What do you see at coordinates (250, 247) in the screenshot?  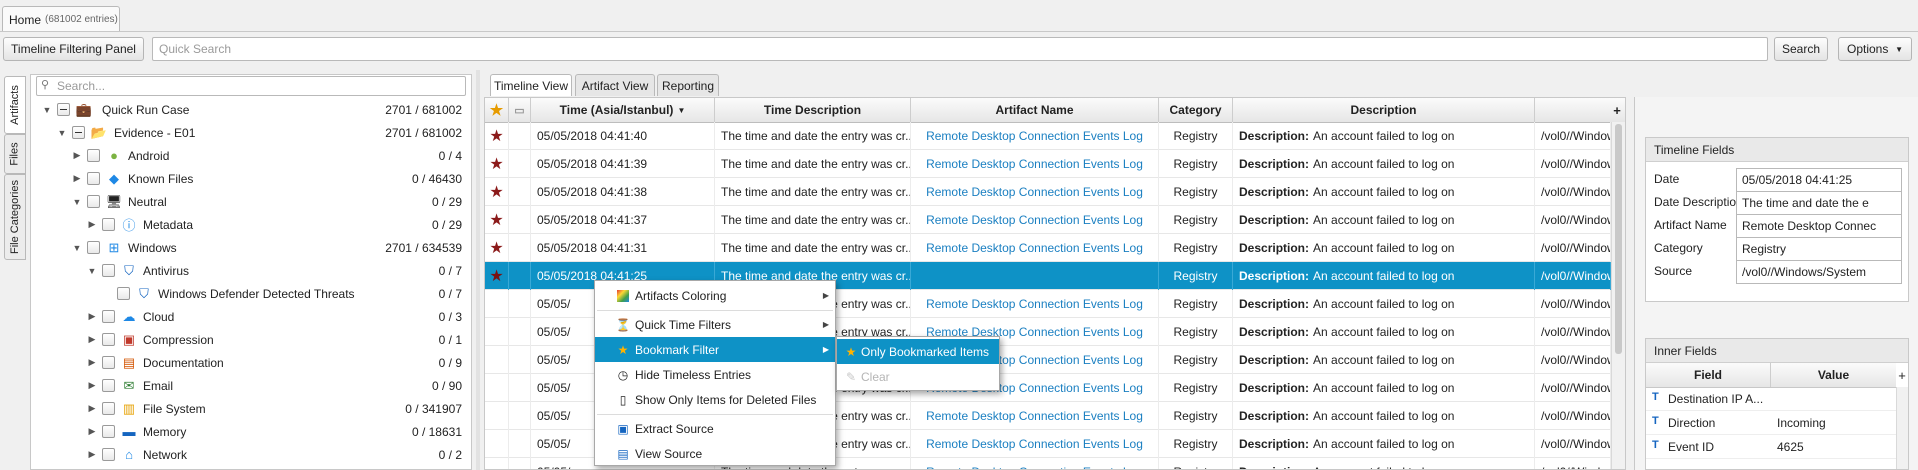 I see `tree-item-windows: ▼ ⊞ Windows 2701 / 634539` at bounding box center [250, 247].